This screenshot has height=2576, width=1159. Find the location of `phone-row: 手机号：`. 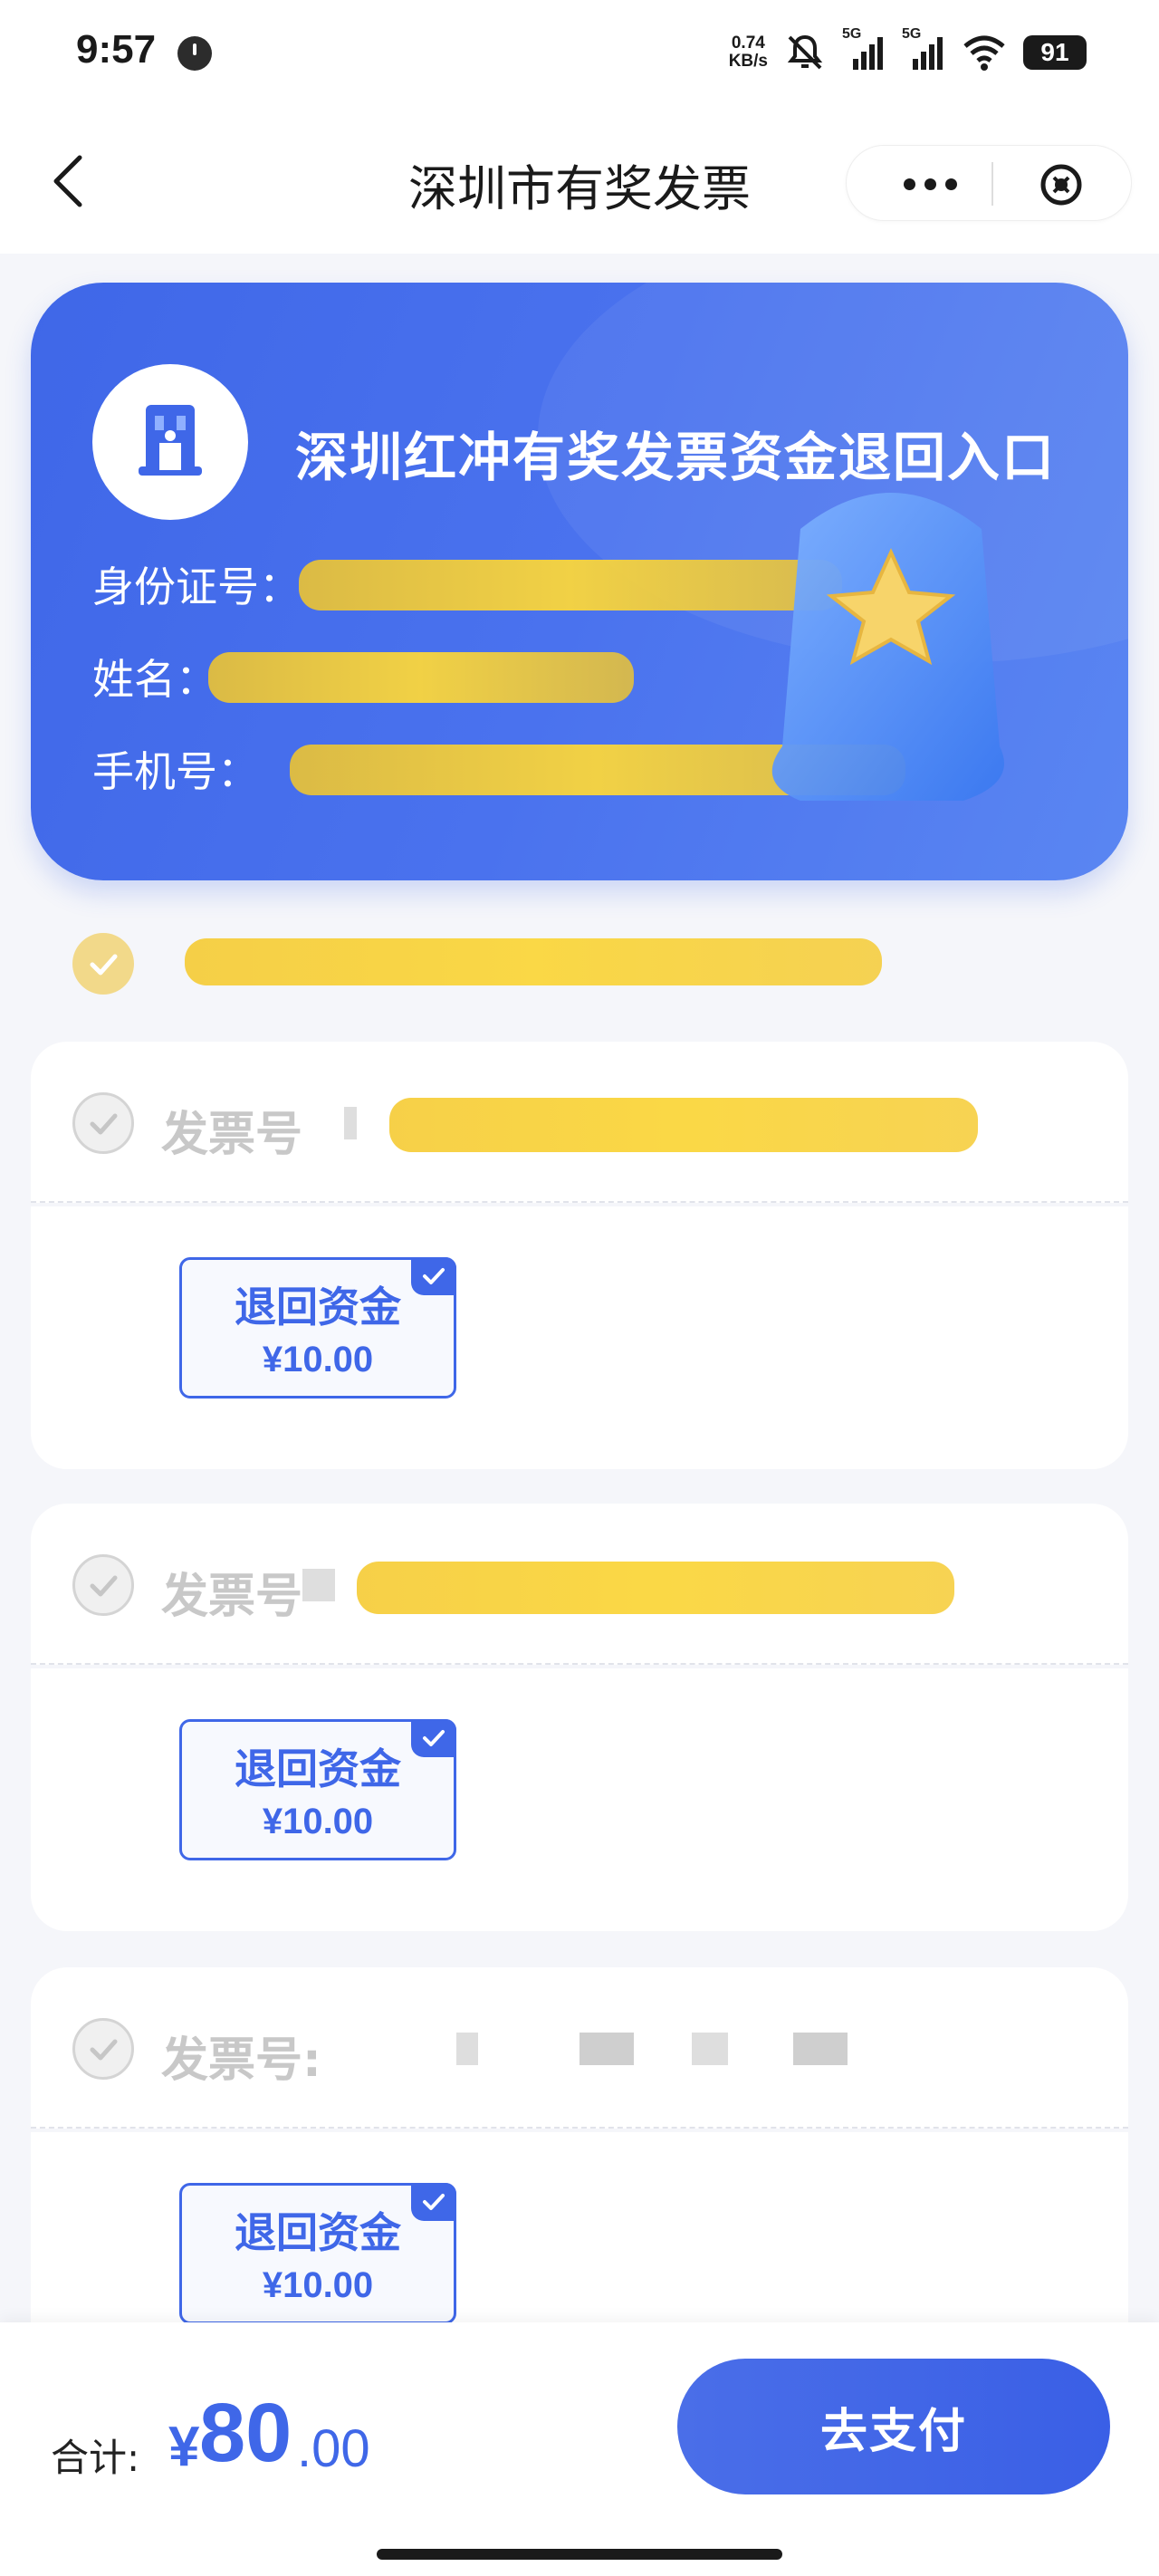

phone-row: 手机号： is located at coordinates (175, 769).